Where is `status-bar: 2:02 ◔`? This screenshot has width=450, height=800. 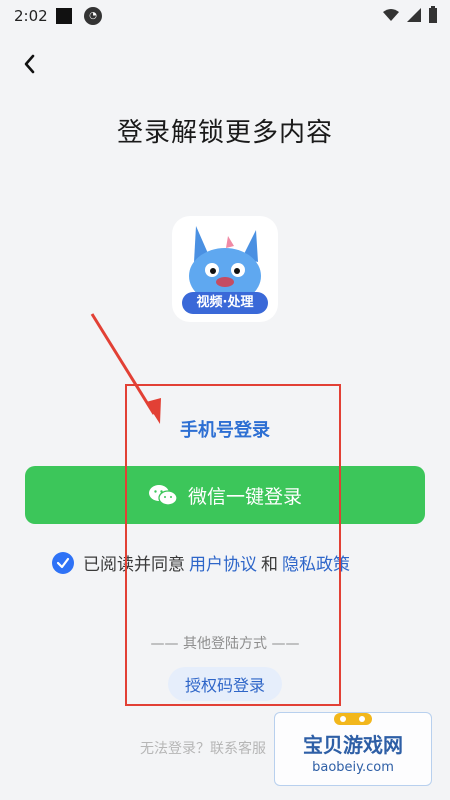 status-bar: 2:02 ◔ is located at coordinates (225, 16).